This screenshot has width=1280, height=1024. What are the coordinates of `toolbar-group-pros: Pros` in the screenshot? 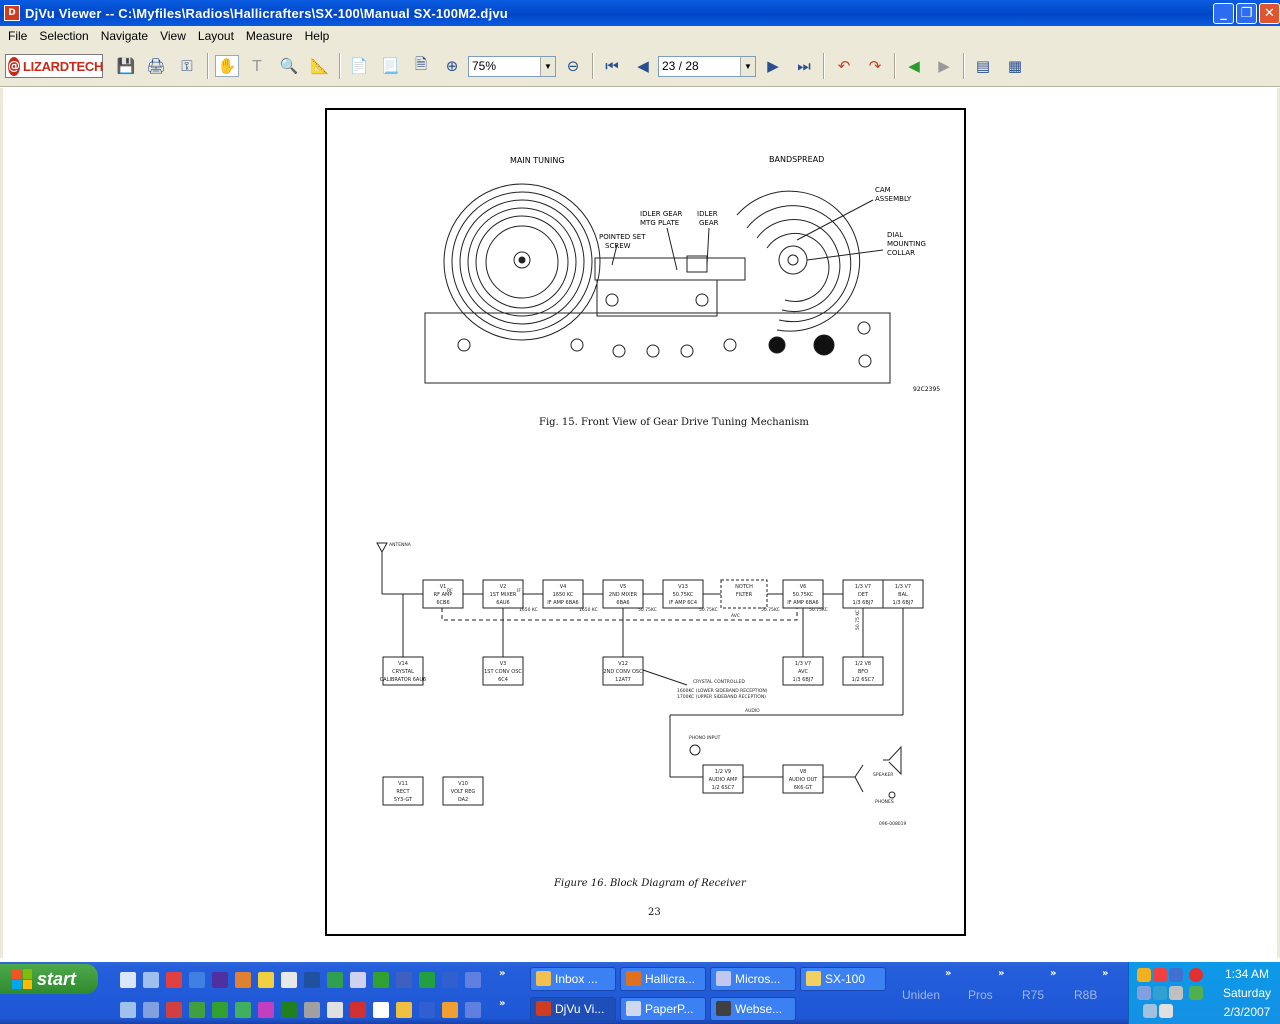 It's located at (980, 995).